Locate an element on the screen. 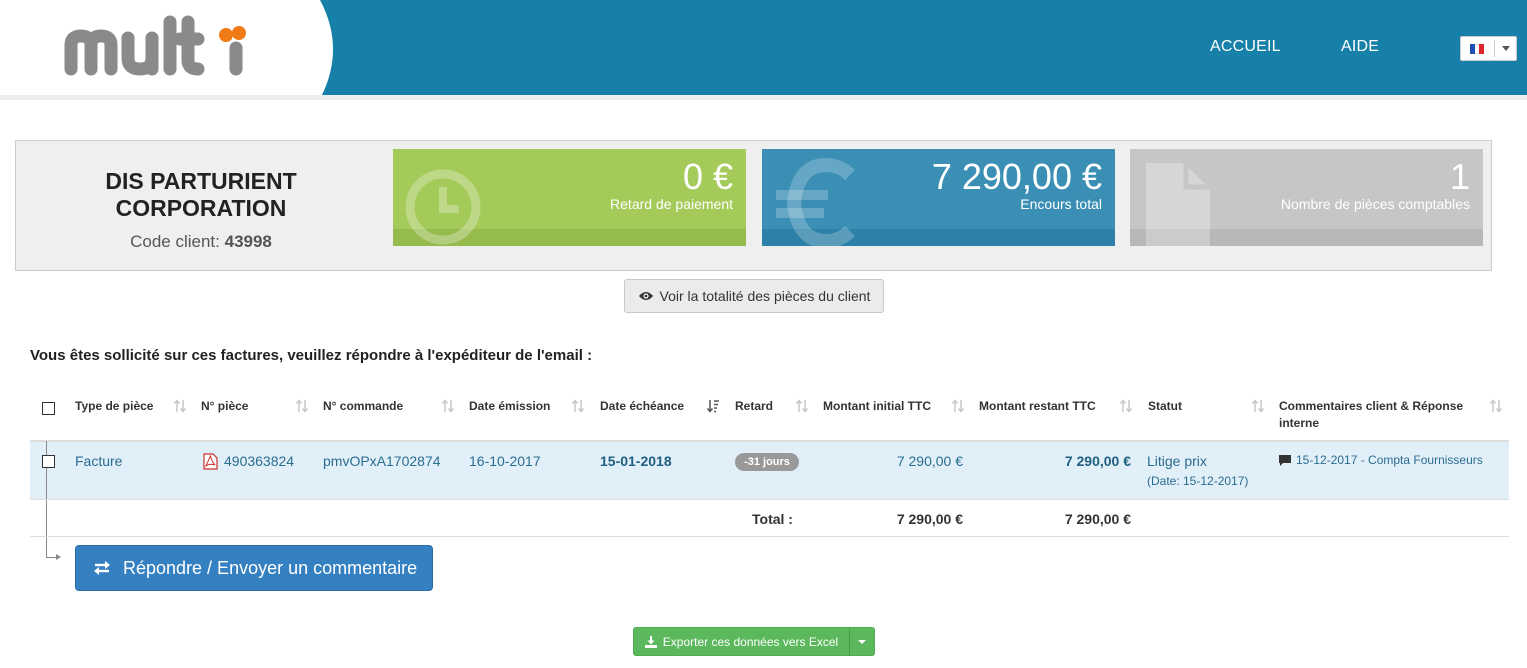  column-numero-piece: N° pièce is located at coordinates (224, 406).